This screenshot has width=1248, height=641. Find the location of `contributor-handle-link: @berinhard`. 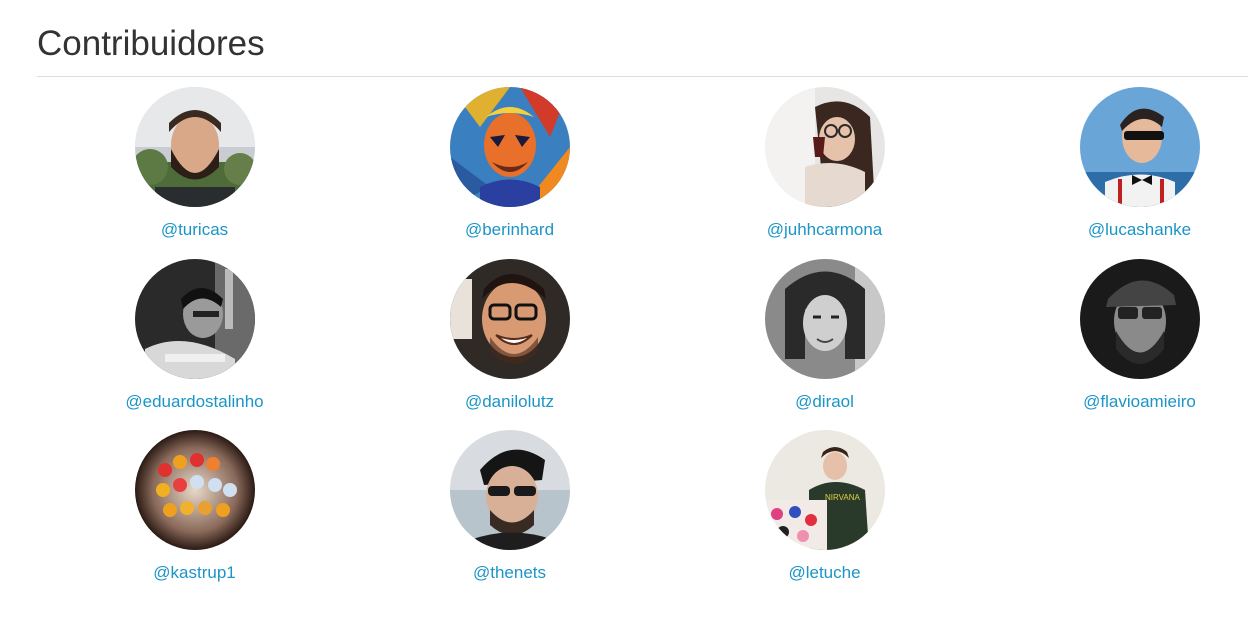

contributor-handle-link: @berinhard is located at coordinates (509, 230).